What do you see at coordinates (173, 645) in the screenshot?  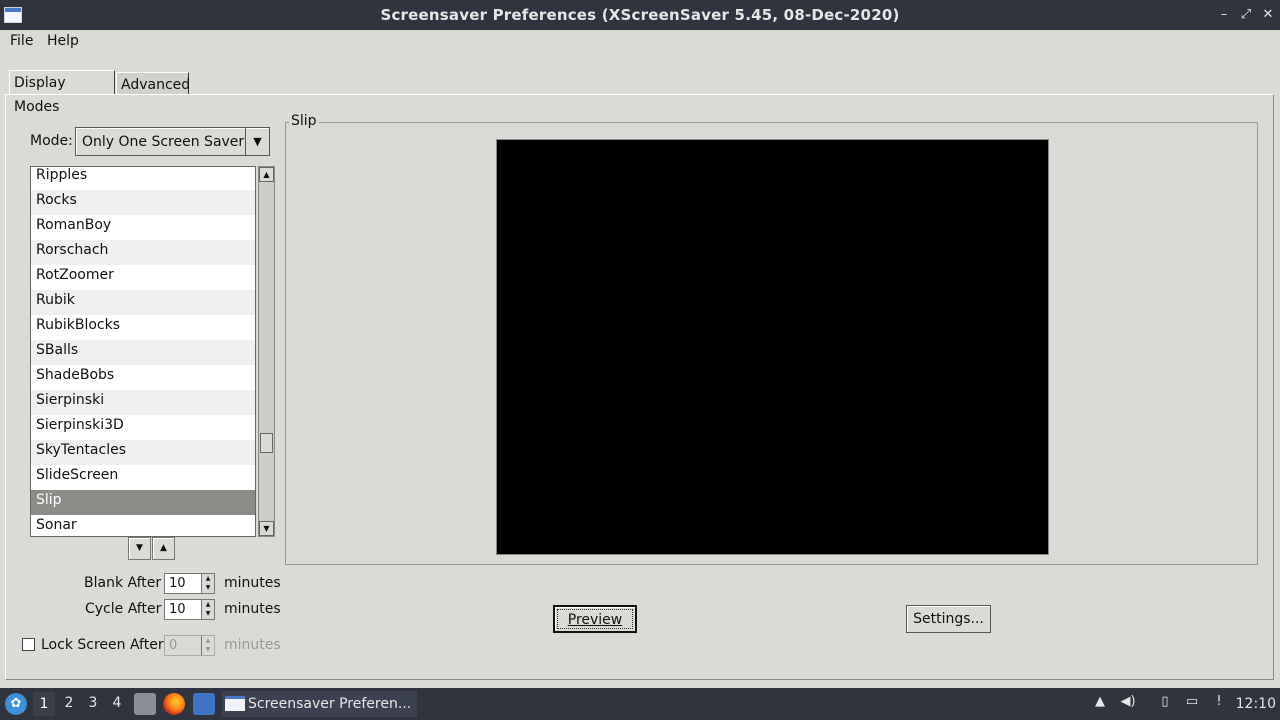 I see `lock-screen-value: 0` at bounding box center [173, 645].